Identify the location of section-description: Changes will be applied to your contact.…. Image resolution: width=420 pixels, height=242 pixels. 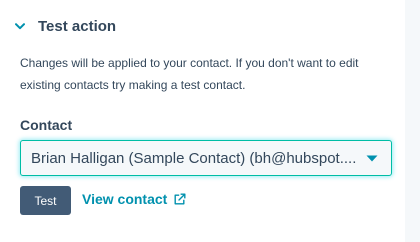
(189, 74).